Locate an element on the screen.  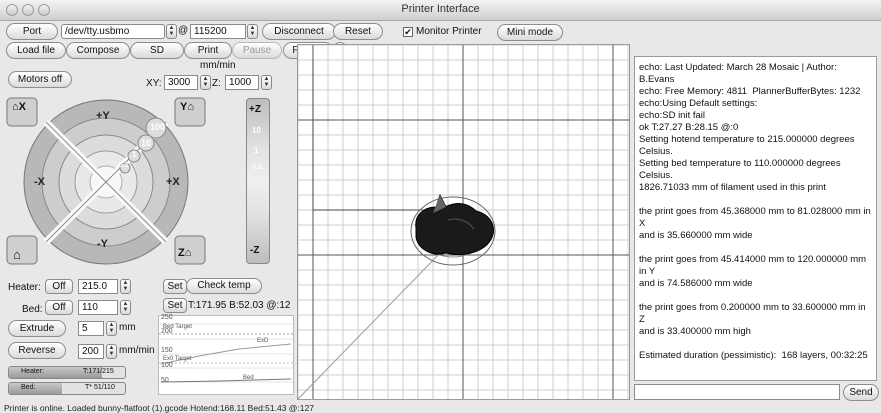
z-10-label: 10 is located at coordinates (256, 130).